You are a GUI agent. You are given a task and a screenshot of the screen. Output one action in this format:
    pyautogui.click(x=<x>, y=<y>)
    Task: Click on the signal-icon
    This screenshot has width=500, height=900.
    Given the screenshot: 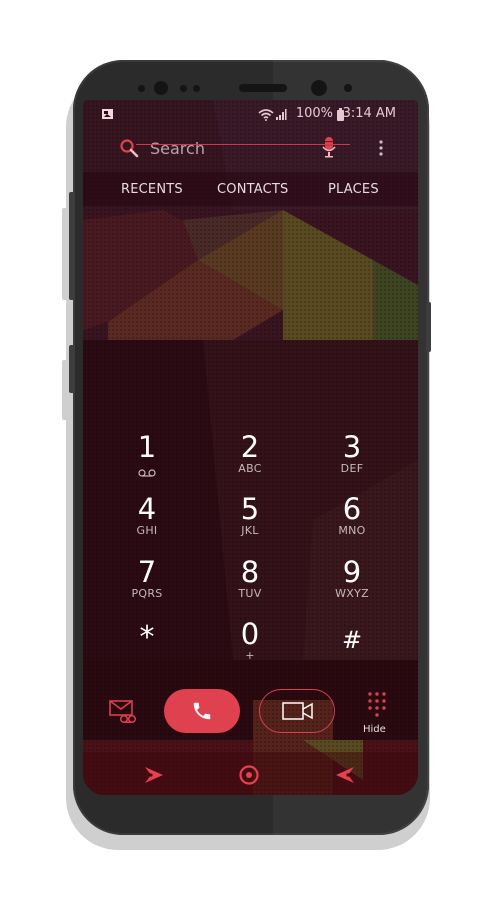 What is the action you would take?
    pyautogui.click(x=281, y=114)
    